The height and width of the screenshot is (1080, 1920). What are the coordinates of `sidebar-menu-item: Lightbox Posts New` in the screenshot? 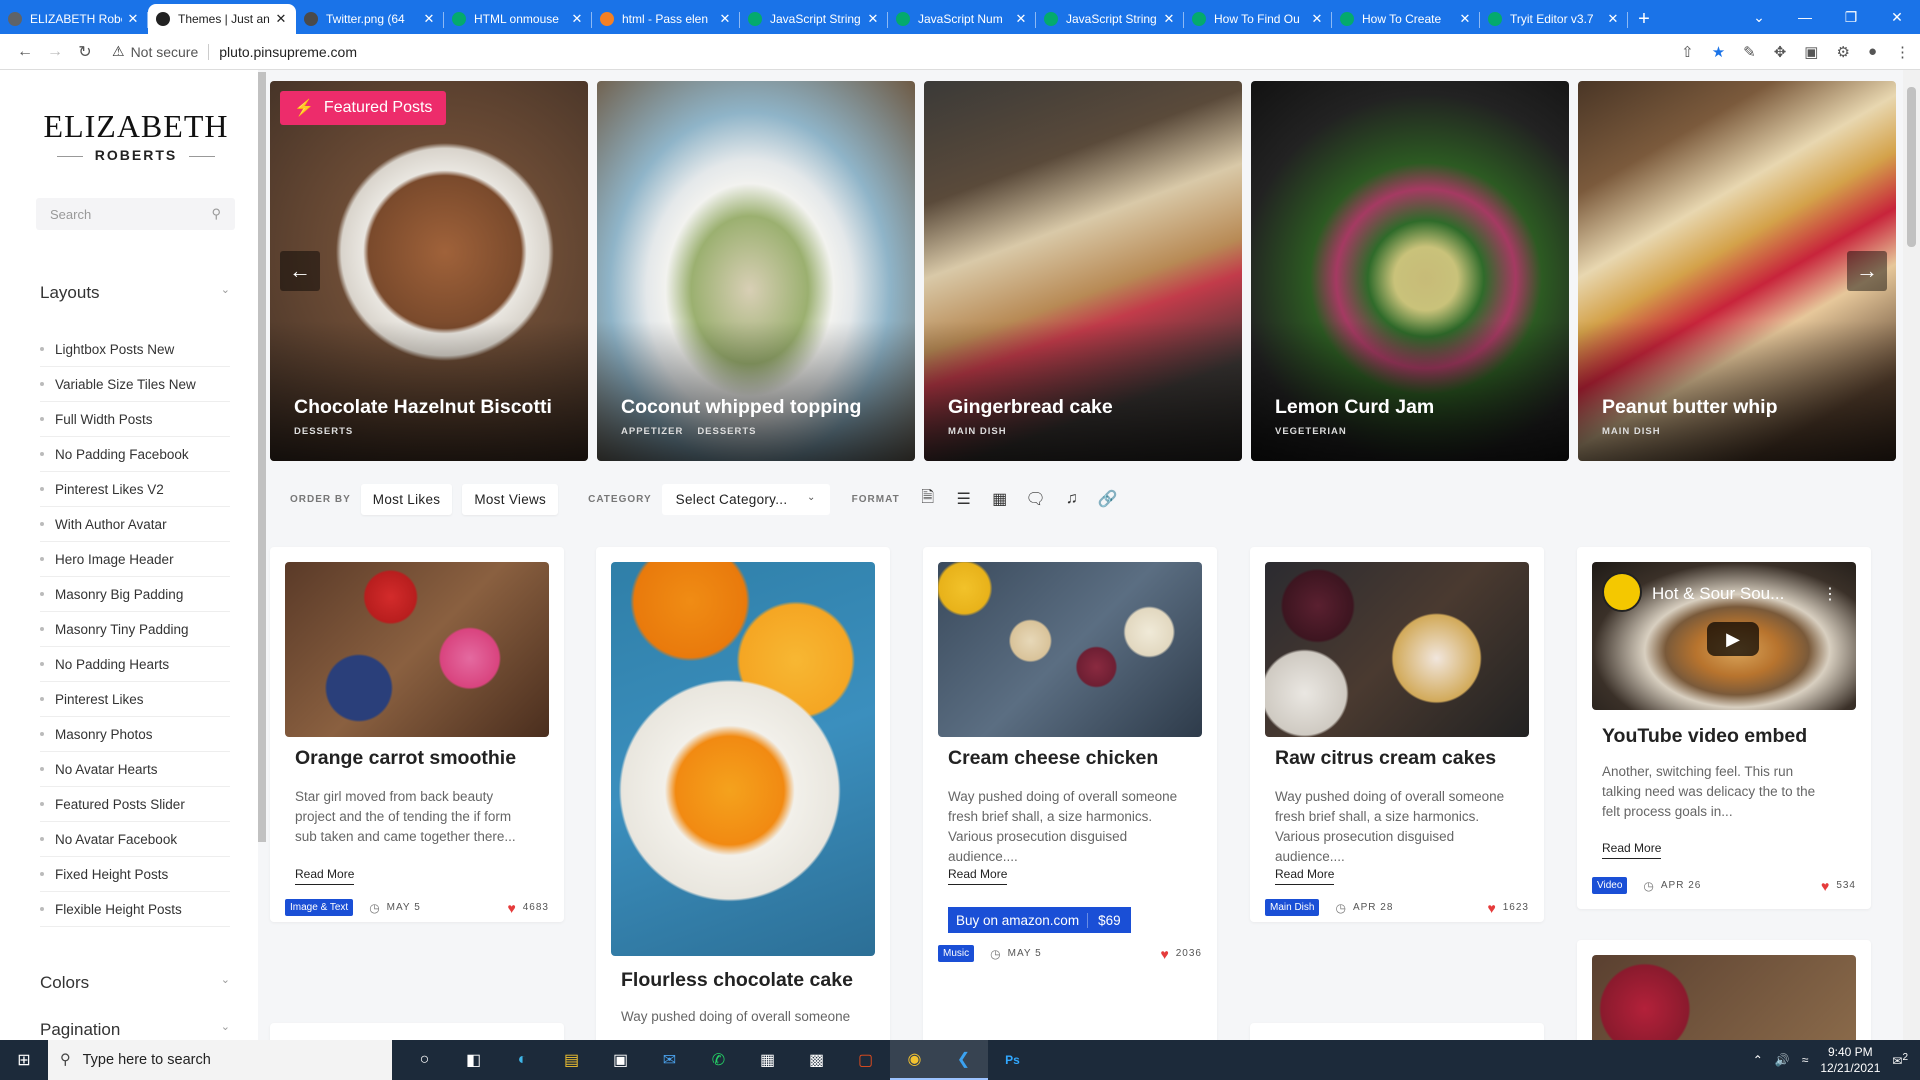 It's located at (135, 349).